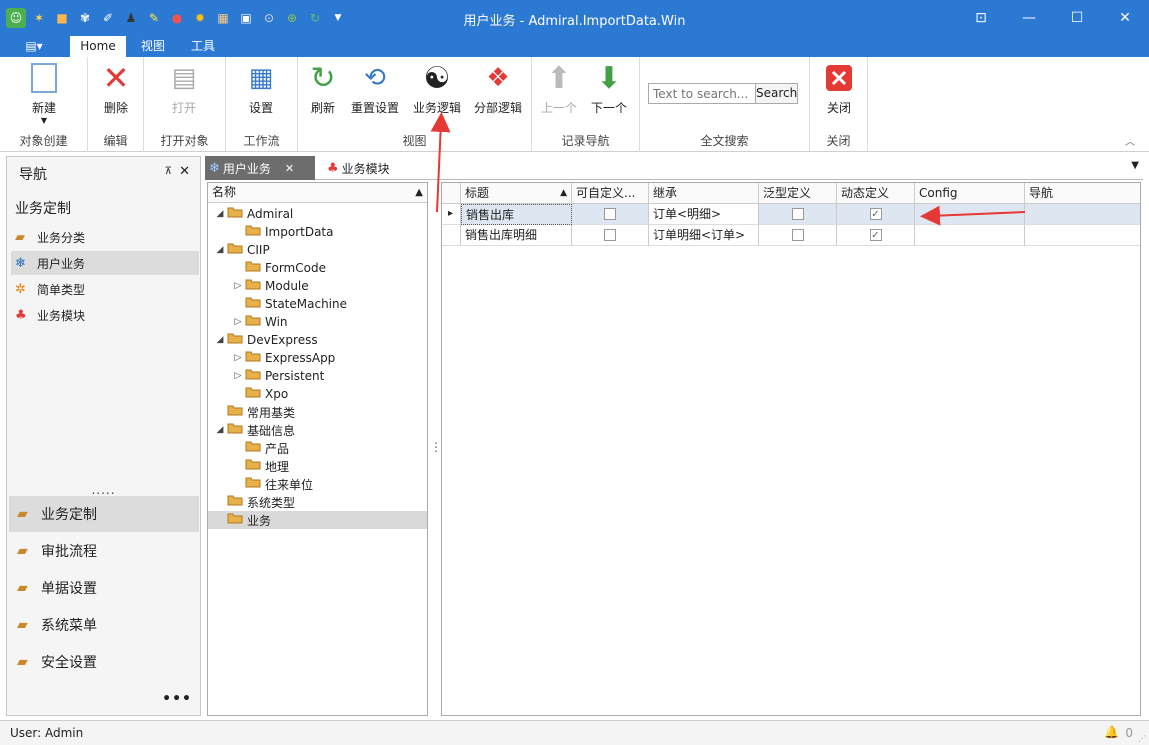 This screenshot has width=1149, height=745. What do you see at coordinates (317, 376) in the screenshot?
I see `tree-node: ▷ Persistent` at bounding box center [317, 376].